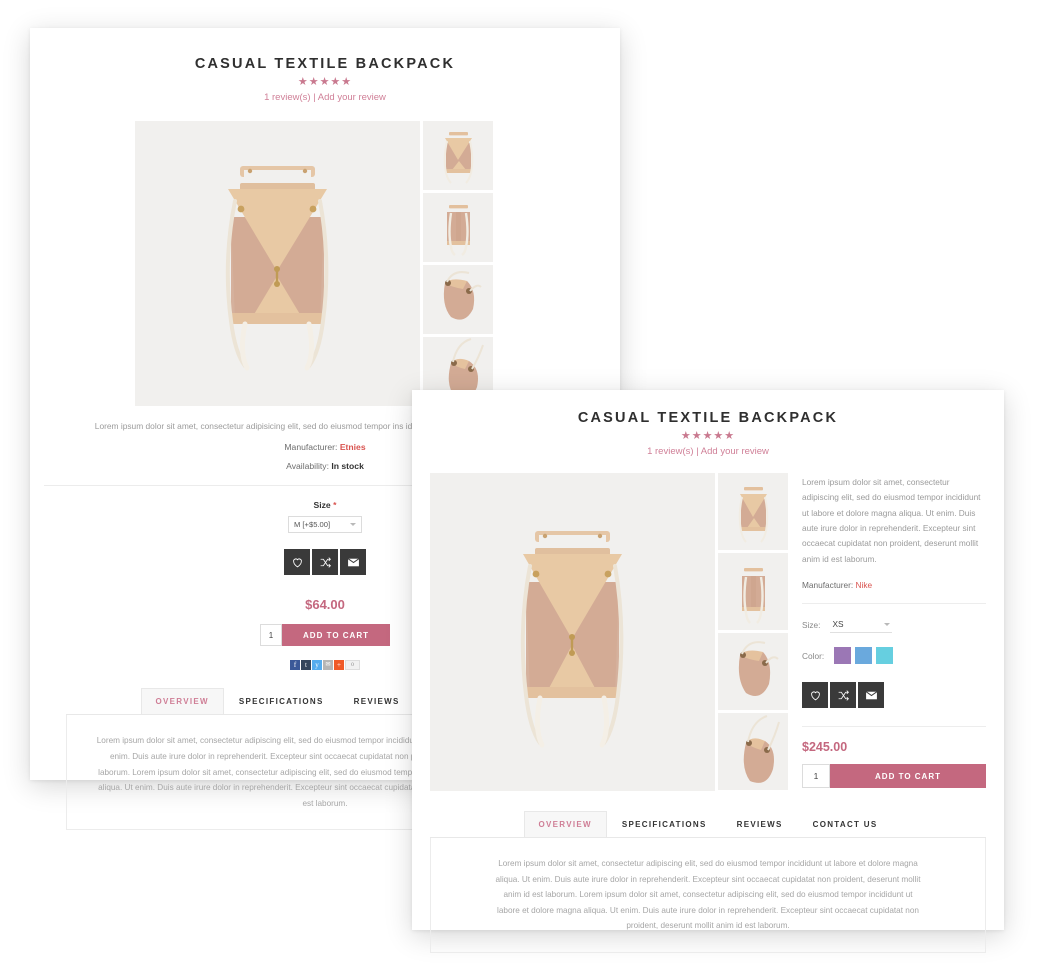  I want to click on tab-specifications-front: SPECIFICATIONS, so click(664, 824).